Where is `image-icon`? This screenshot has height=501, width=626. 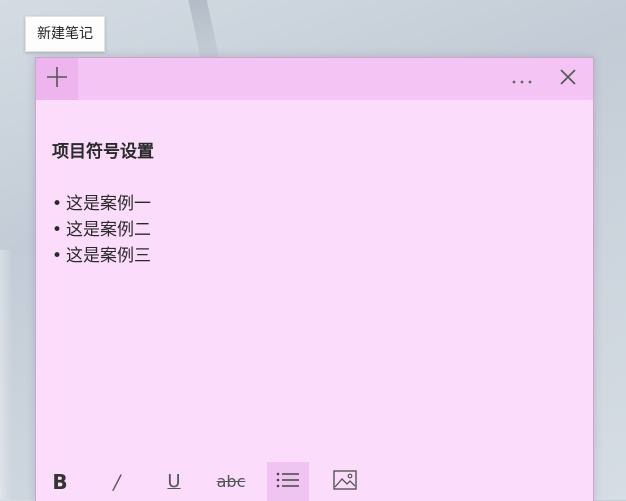
image-icon is located at coordinates (345, 481).